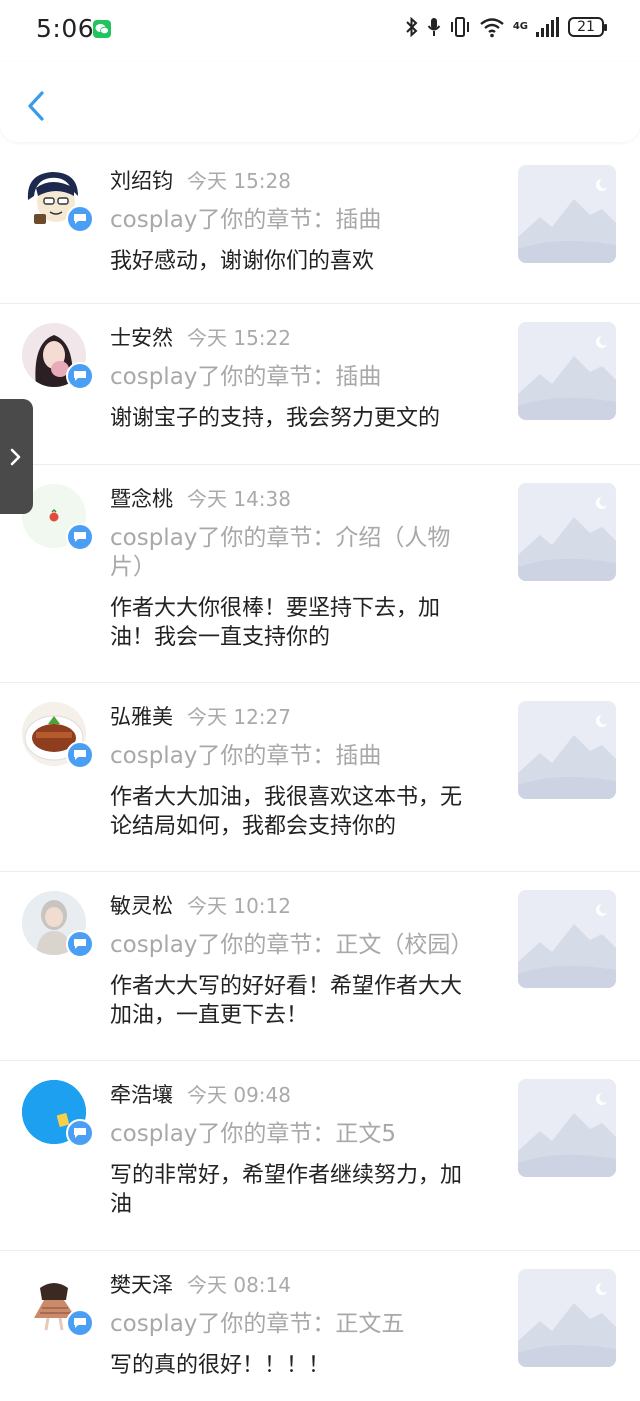 The height and width of the screenshot is (1401, 640). What do you see at coordinates (280, 552) in the screenshot?
I see `item-subtitle: cosplay了你的章节：介绍（人物片）` at bounding box center [280, 552].